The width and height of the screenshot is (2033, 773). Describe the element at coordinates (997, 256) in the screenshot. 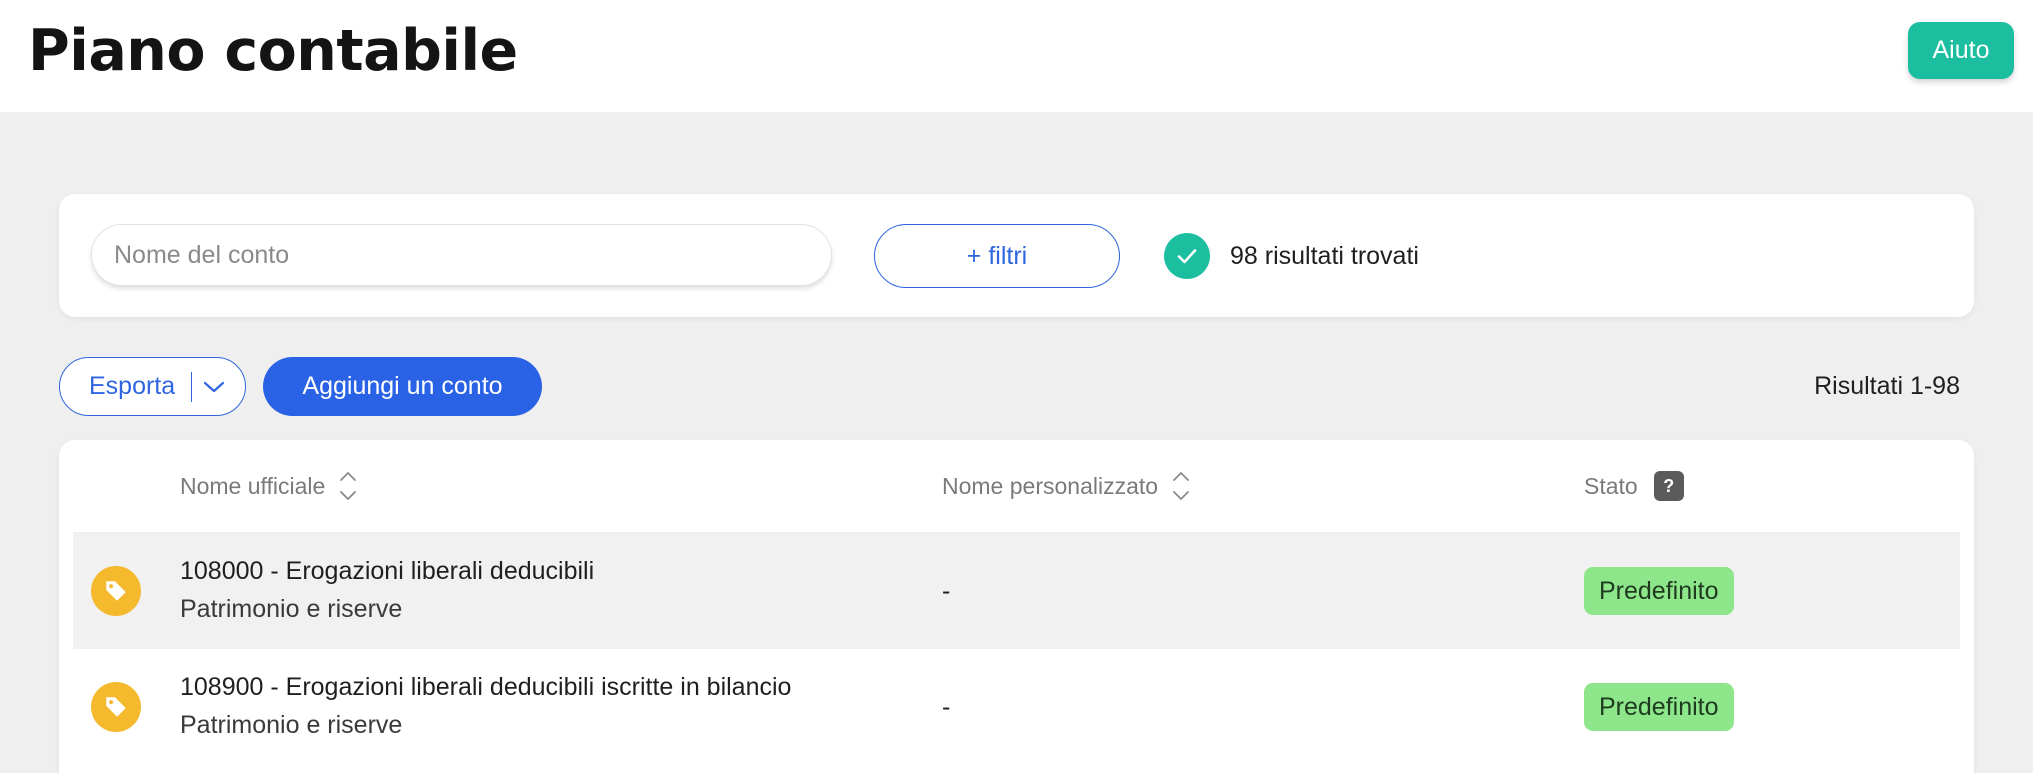

I see `filters-button: + filtri` at that location.